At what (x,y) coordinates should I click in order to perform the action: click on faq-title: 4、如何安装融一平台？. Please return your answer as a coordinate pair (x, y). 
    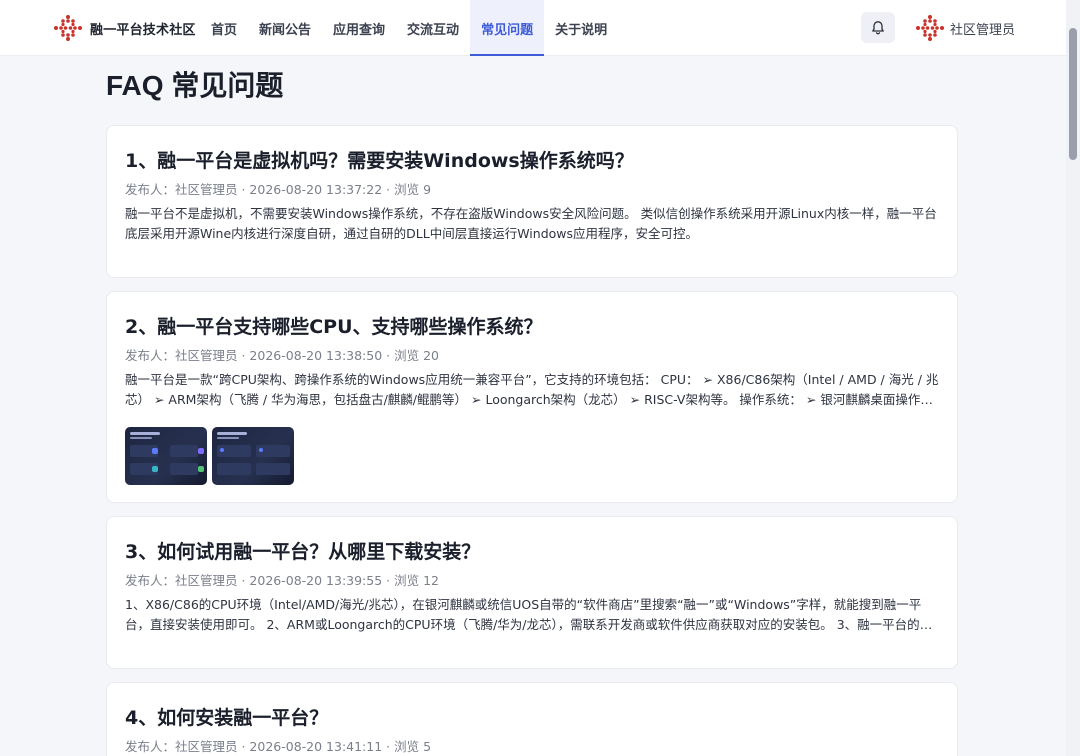
    Looking at the image, I should click on (226, 716).